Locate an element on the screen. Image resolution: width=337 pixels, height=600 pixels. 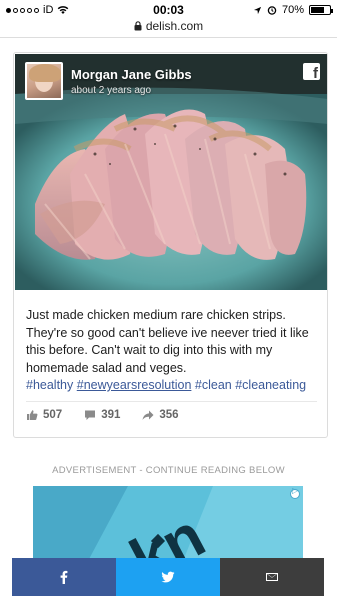
wifi-icon is located at coordinates (63, 10).